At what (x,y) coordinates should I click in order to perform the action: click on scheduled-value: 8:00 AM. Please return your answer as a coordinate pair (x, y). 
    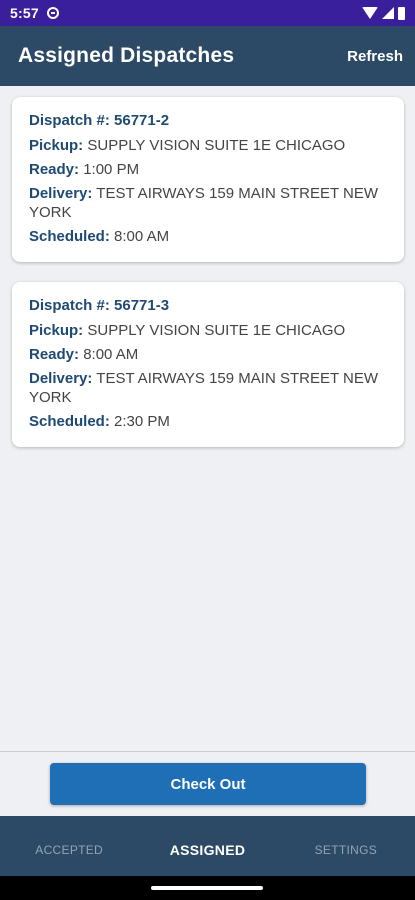
    Looking at the image, I should click on (142, 236).